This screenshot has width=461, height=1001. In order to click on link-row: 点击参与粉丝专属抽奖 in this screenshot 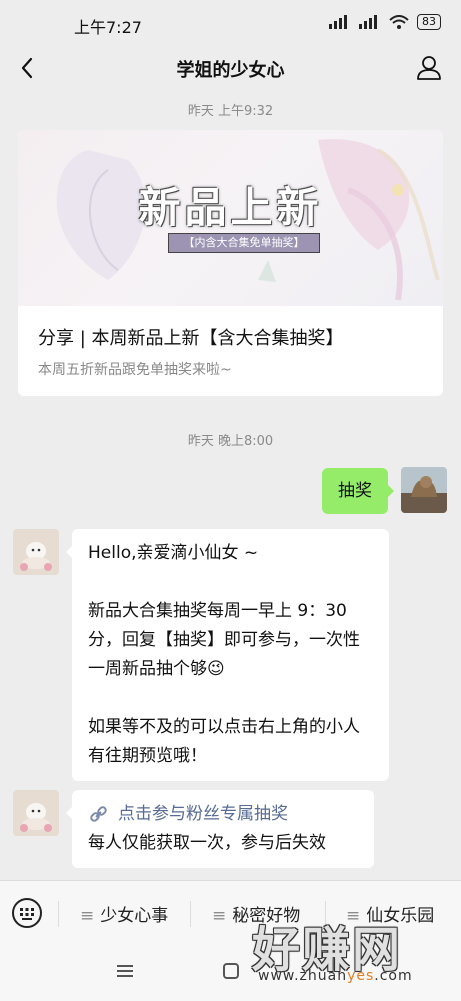, I will do `click(223, 814)`.